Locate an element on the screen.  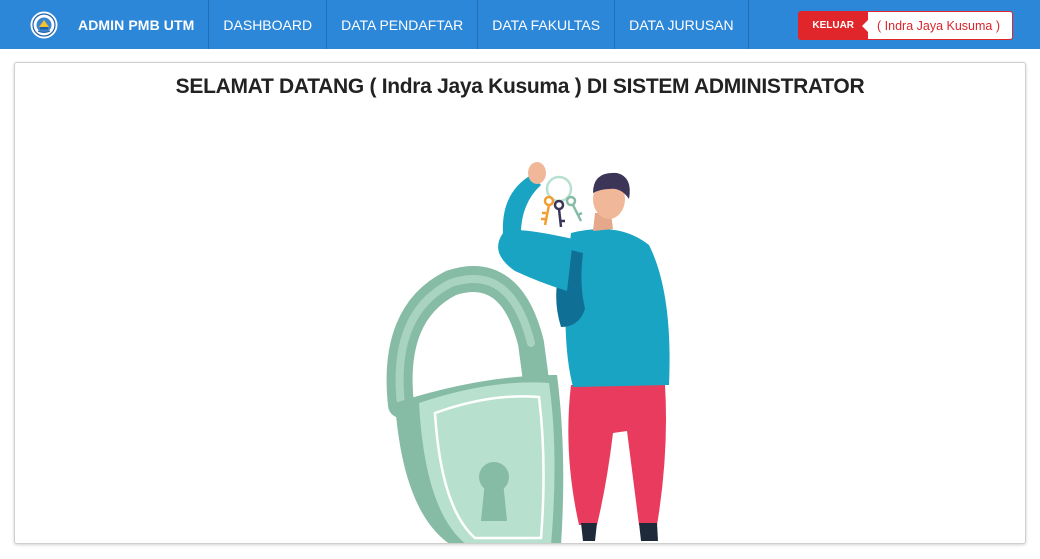
brand-title: ADMIN PMB UTM is located at coordinates (136, 24).